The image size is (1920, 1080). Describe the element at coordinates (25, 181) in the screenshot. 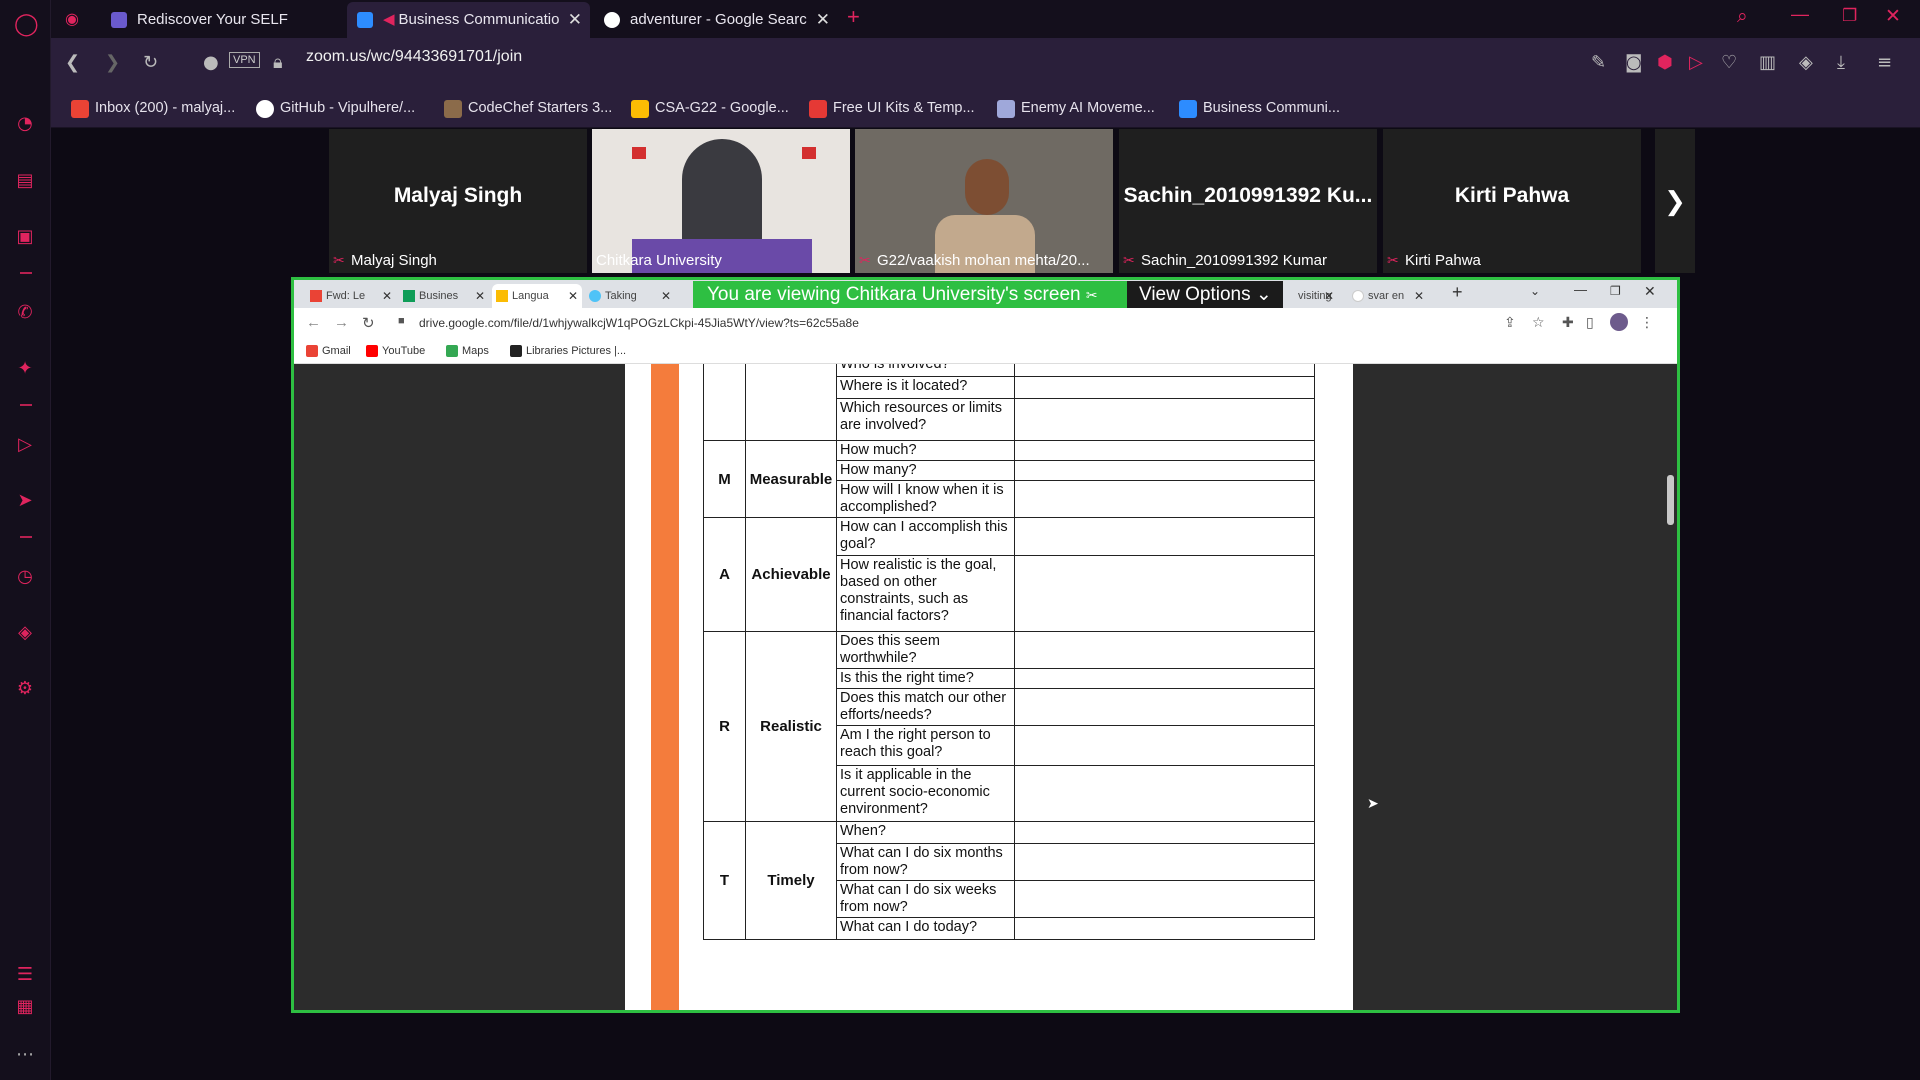

I see `briefcase-icon: ▤` at that location.